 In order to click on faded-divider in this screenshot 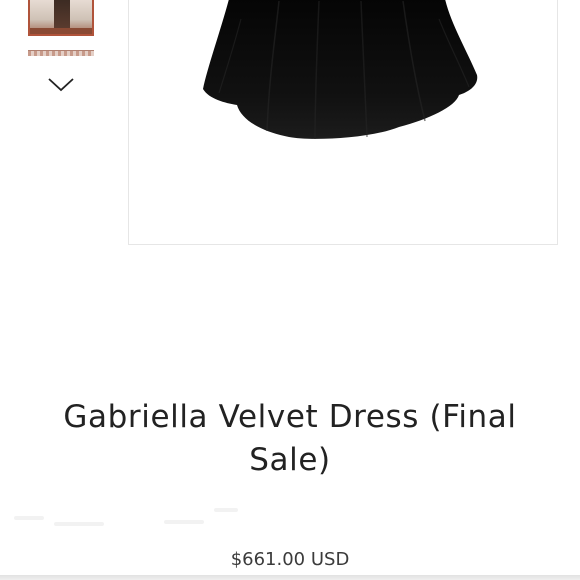, I will do `click(129, 519)`.